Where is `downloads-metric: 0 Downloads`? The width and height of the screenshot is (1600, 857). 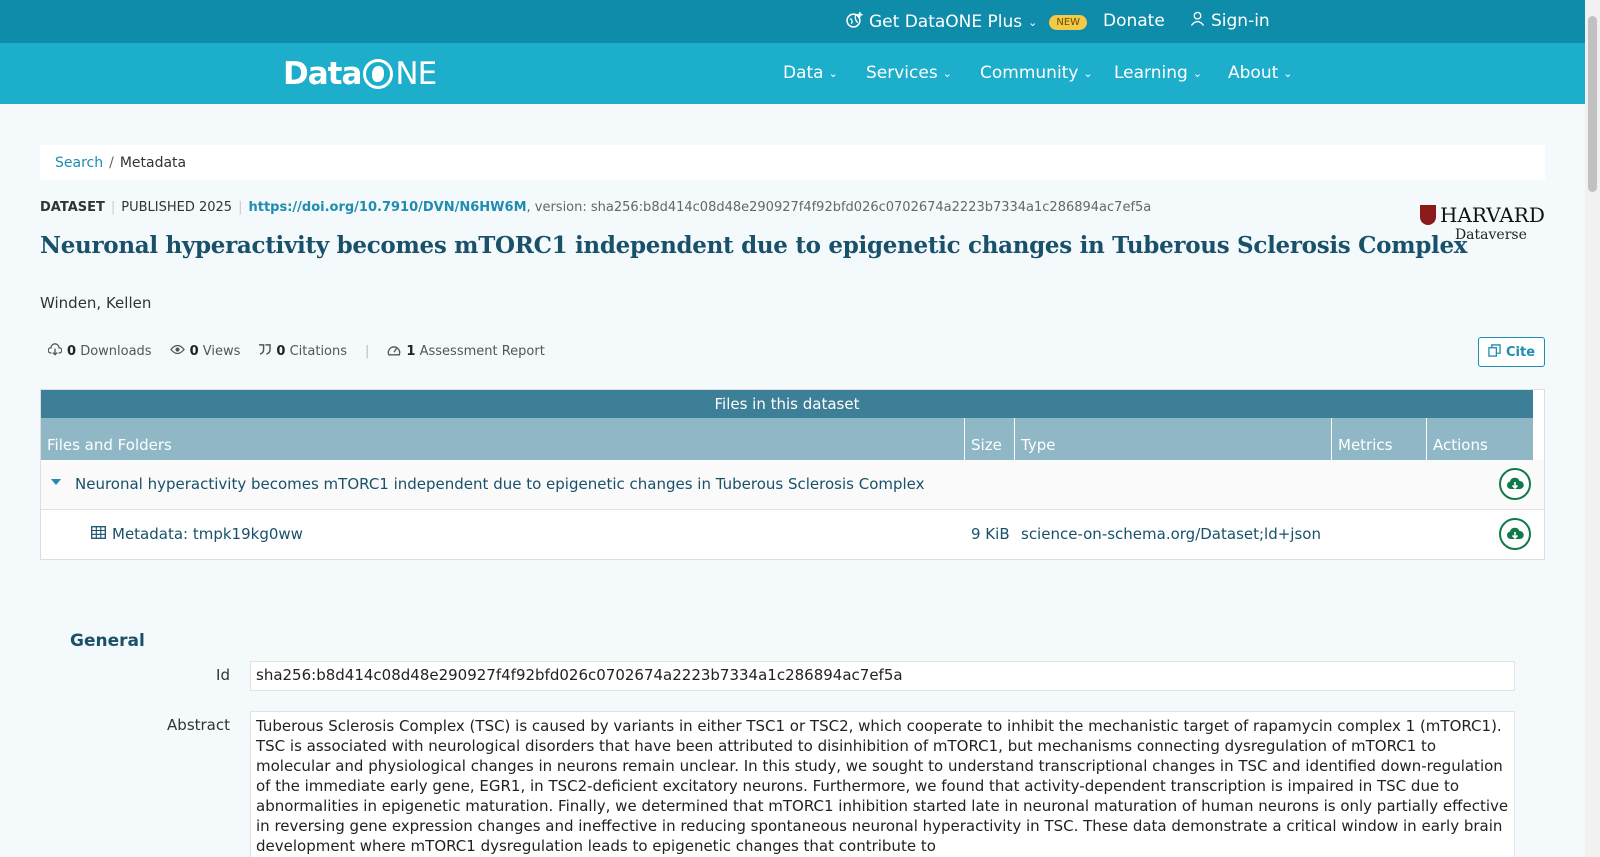 downloads-metric: 0 Downloads is located at coordinates (99, 351).